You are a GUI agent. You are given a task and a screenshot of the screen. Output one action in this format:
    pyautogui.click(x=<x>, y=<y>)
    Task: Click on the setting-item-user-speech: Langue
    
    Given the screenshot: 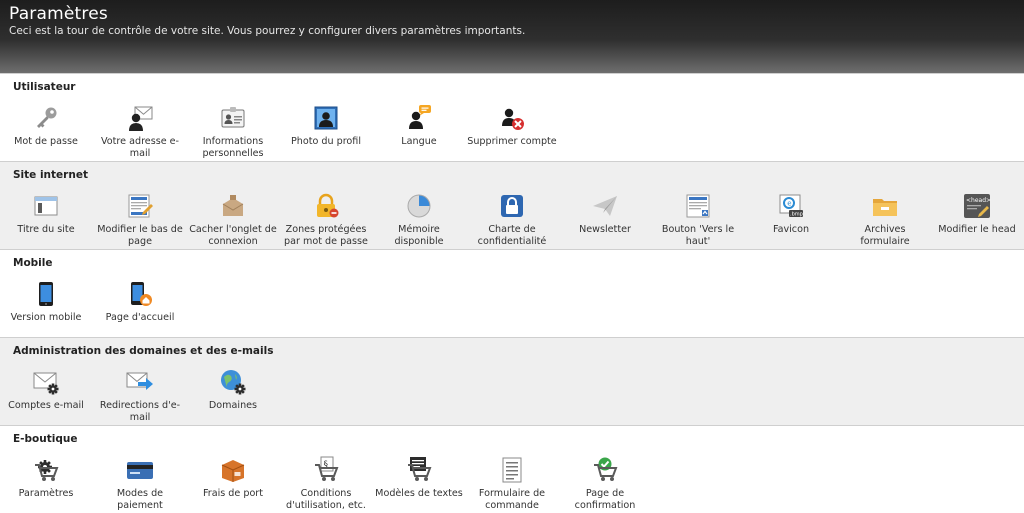 What is the action you would take?
    pyautogui.click(x=419, y=126)
    